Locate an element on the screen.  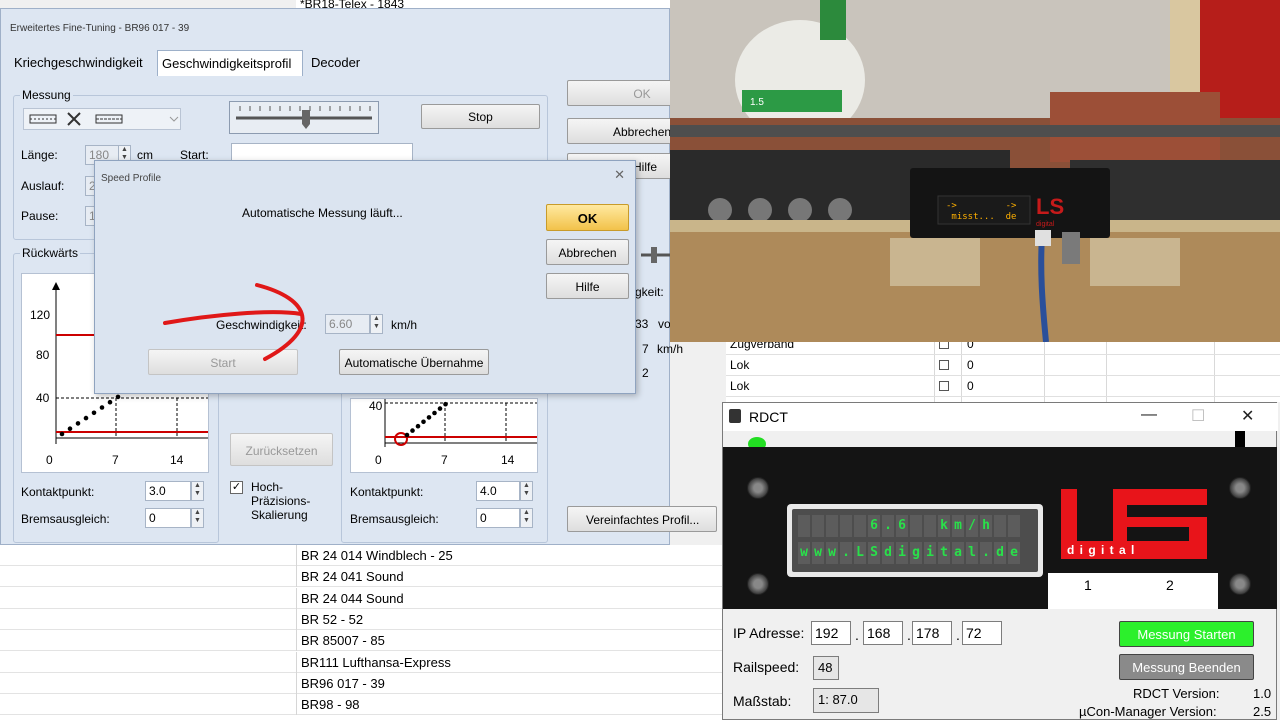
list-item: BR 24 041 Sound is located at coordinates (361, 577).